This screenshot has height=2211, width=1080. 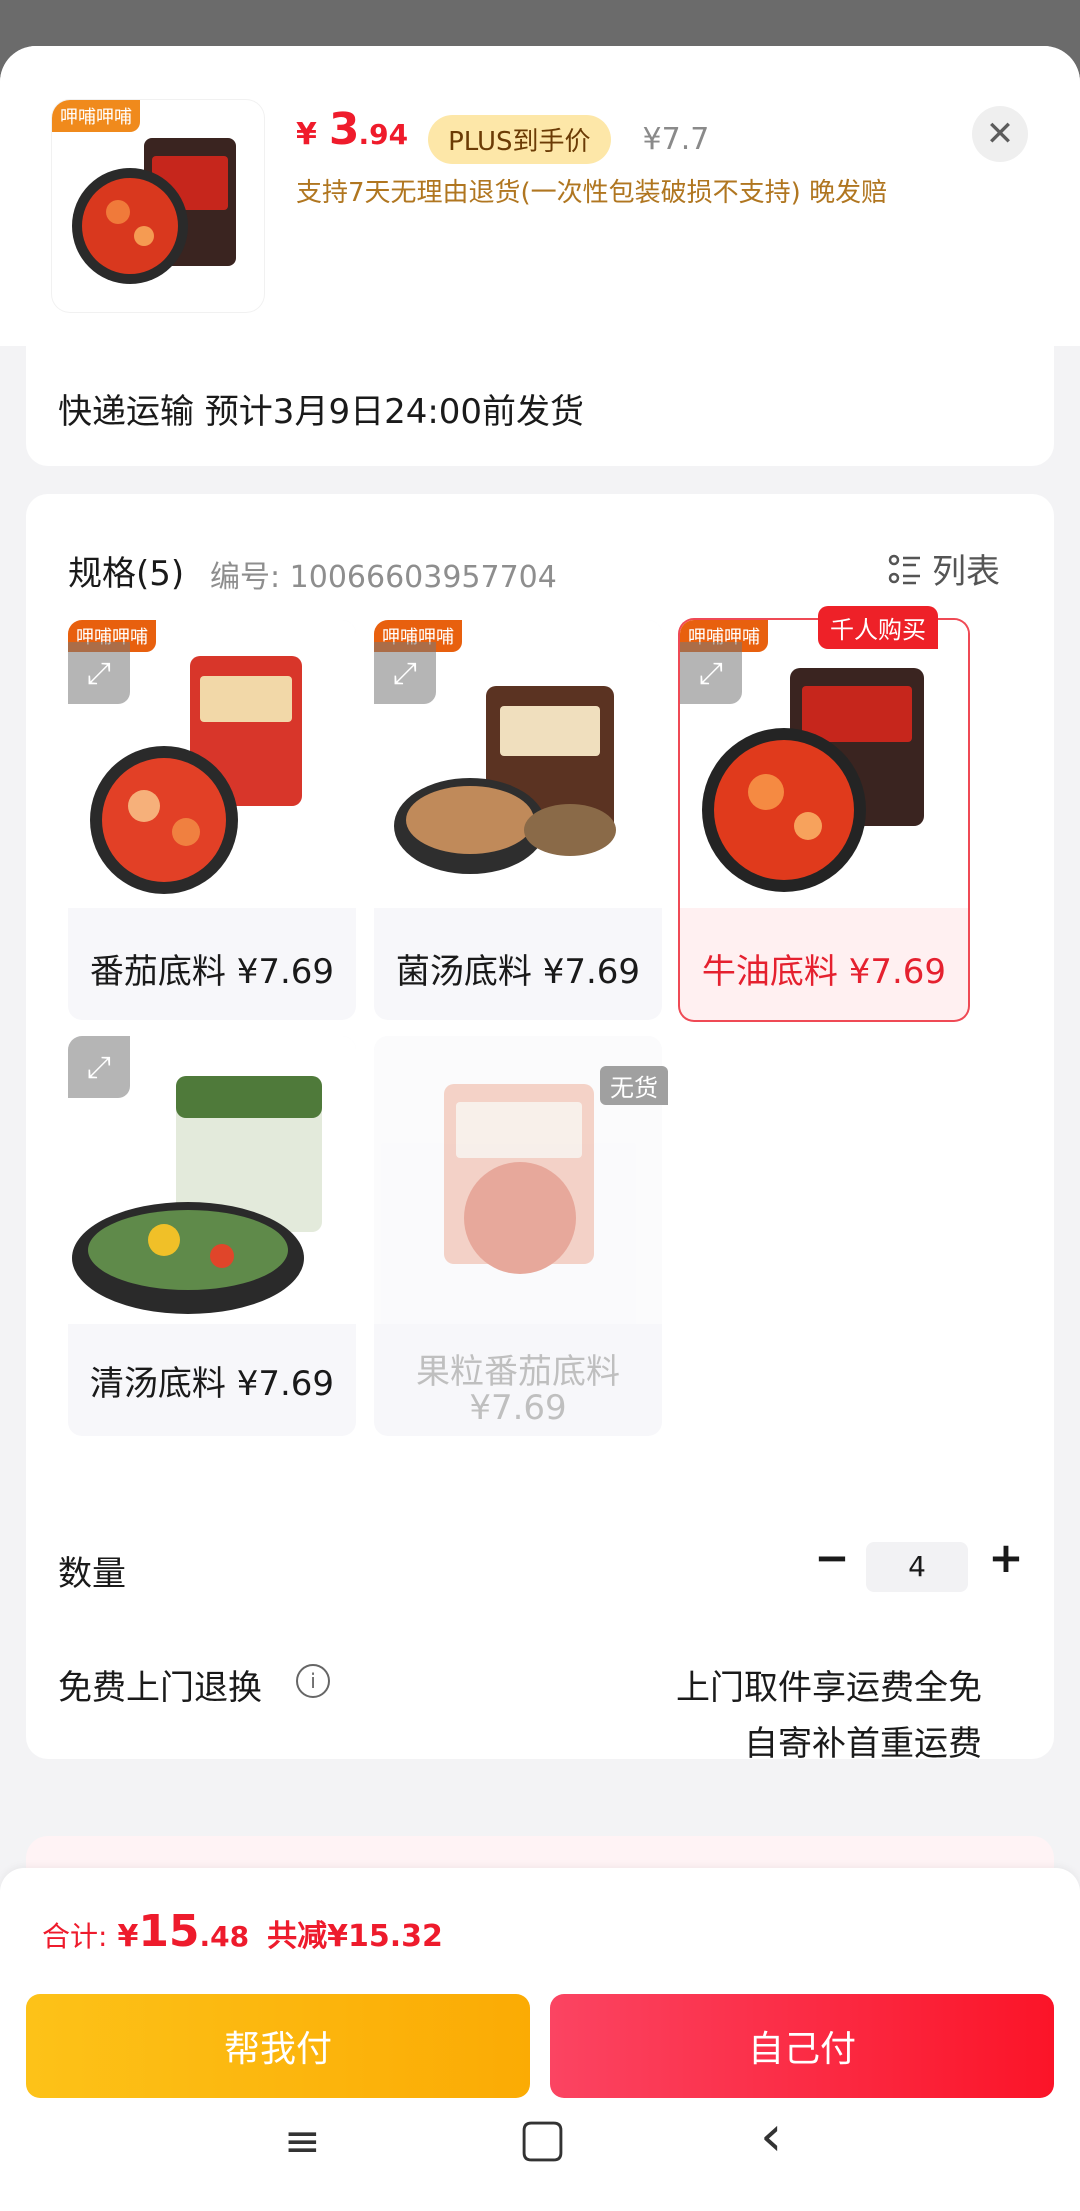 What do you see at coordinates (383, 577) in the screenshot?
I see `product-code: 编号: 10066603957704` at bounding box center [383, 577].